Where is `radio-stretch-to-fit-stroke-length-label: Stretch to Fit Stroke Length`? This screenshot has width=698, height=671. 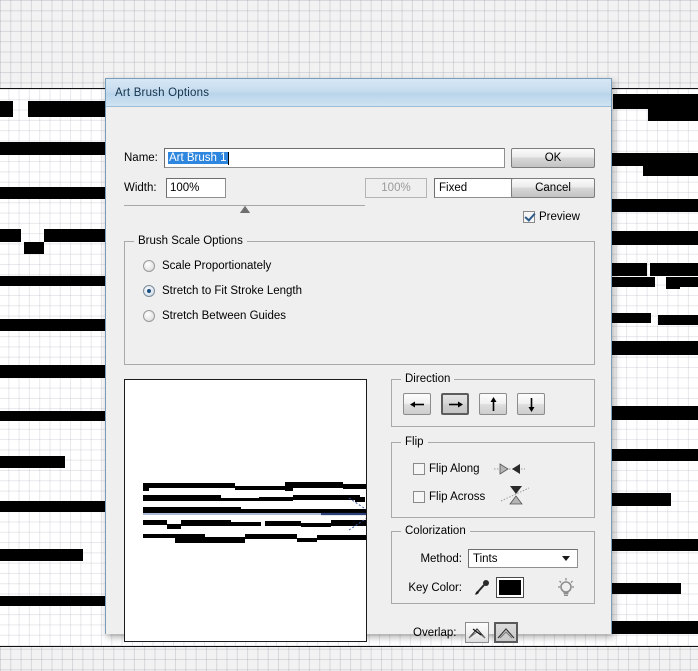 radio-stretch-to-fit-stroke-length-label: Stretch to Fit Stroke Length is located at coordinates (232, 291).